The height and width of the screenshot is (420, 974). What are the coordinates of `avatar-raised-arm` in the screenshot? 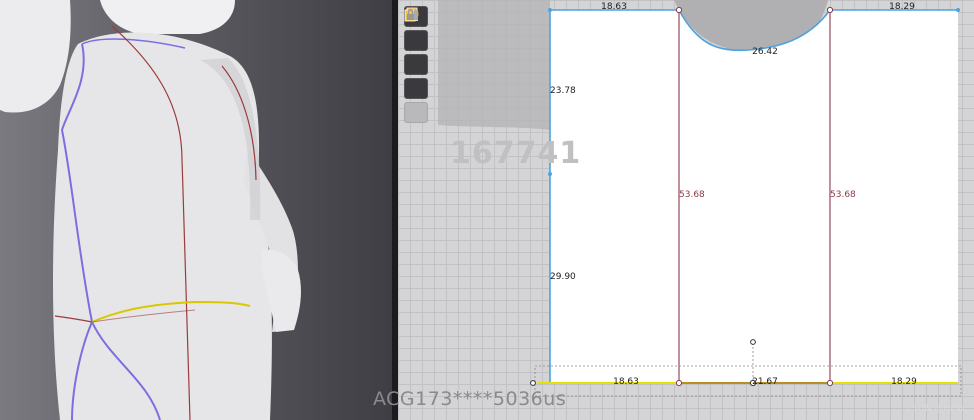 It's located at (35, 56).